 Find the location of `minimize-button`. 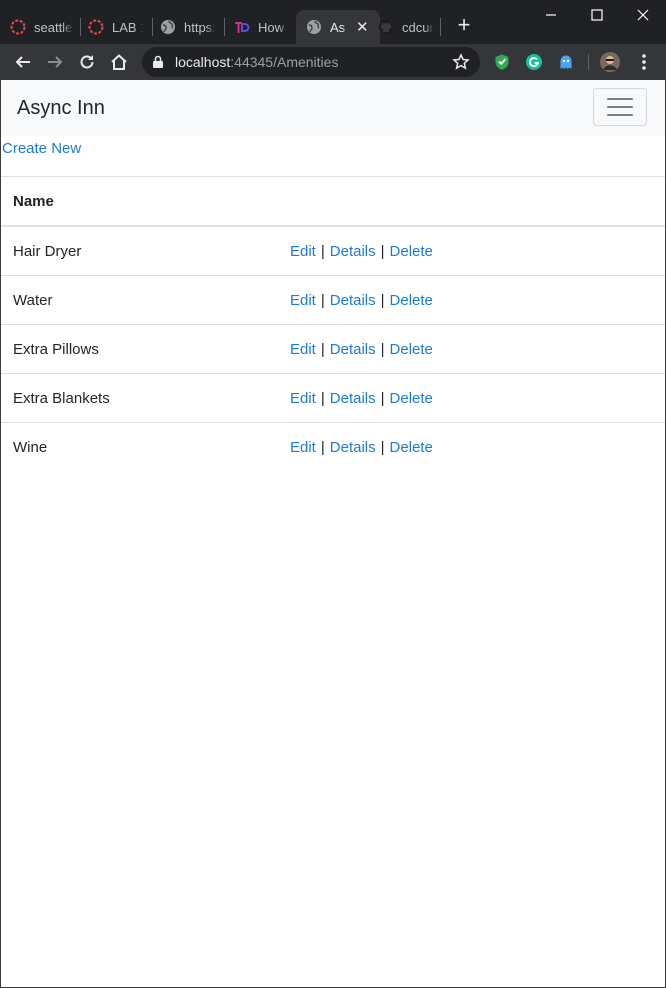

minimize-button is located at coordinates (551, 15).